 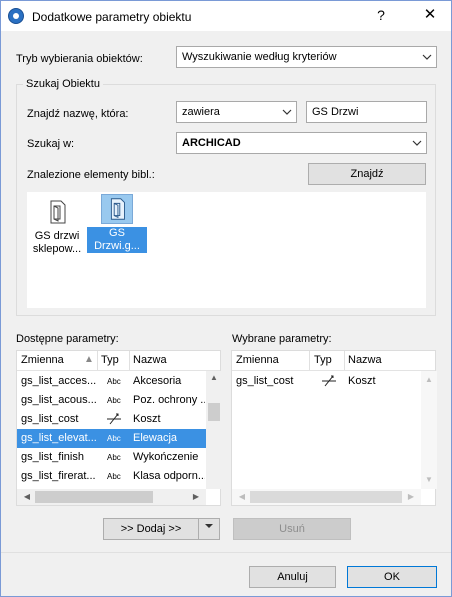 I want to click on condition-select-value: zawiera, so click(x=201, y=112).